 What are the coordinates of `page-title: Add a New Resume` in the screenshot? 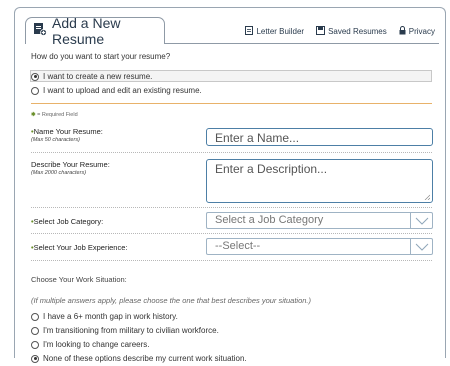 It's located at (86, 31).